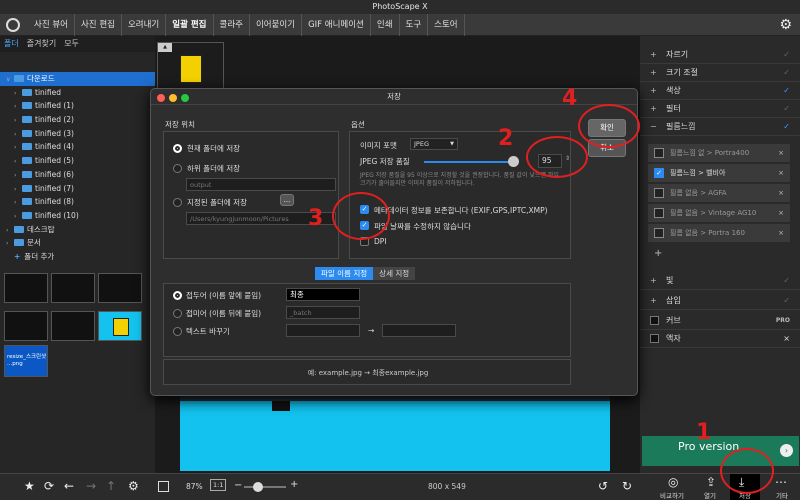 The image size is (800, 500). I want to click on image-format-select: JPEG ▼, so click(434, 144).